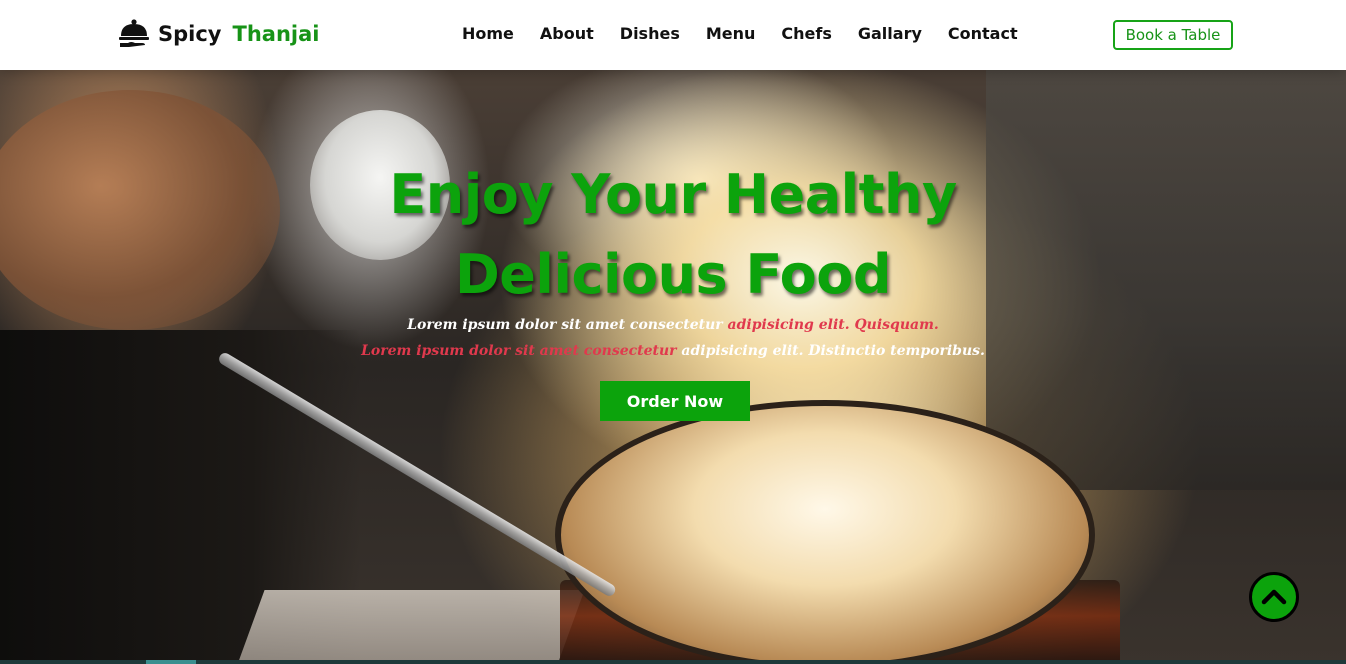 Image resolution: width=1346 pixels, height=664 pixels. What do you see at coordinates (673, 235) in the screenshot?
I see `hero-title: Enjoy Your Healthy Delicious Food` at bounding box center [673, 235].